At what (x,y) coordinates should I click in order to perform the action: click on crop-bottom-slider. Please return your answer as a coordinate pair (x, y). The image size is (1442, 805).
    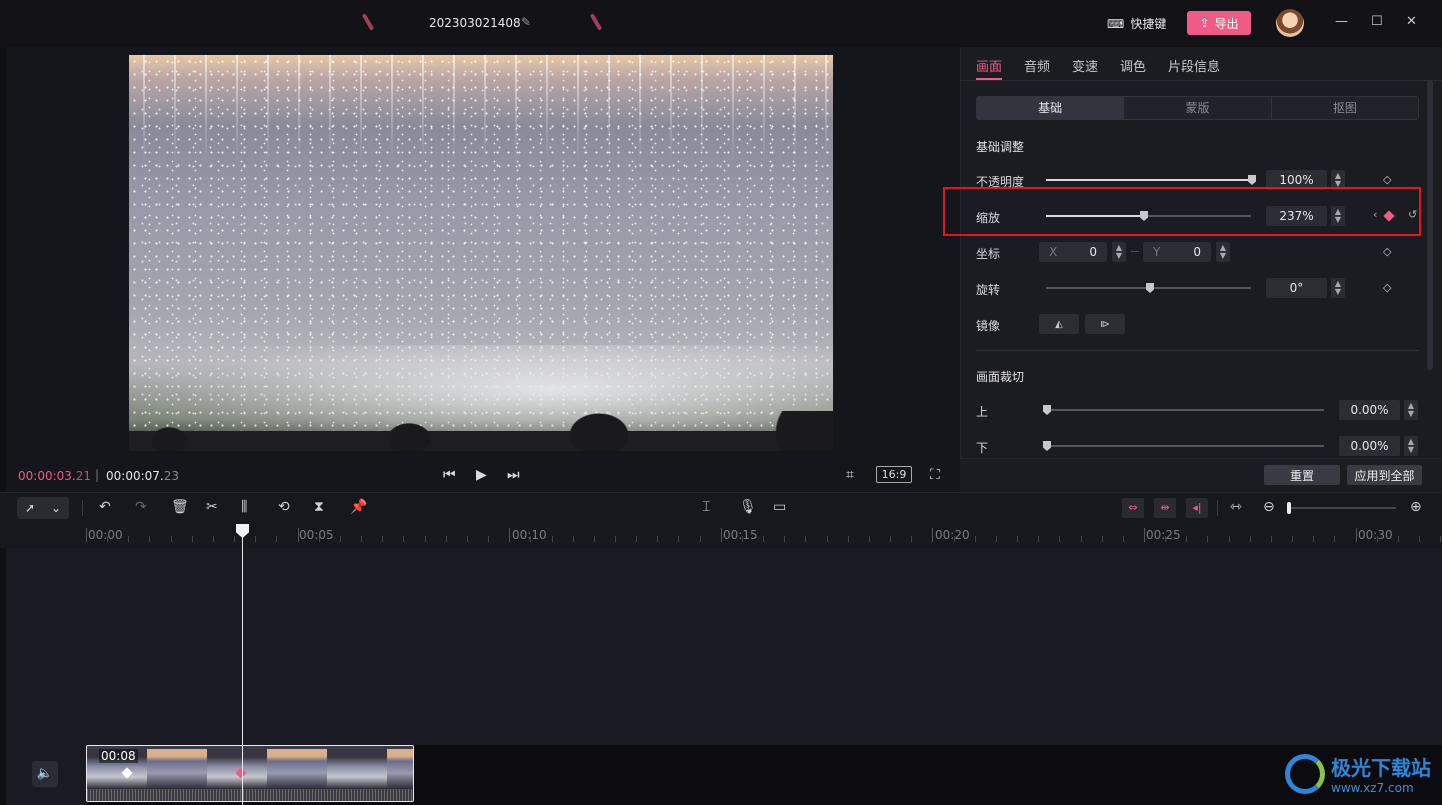
    Looking at the image, I should click on (1185, 446).